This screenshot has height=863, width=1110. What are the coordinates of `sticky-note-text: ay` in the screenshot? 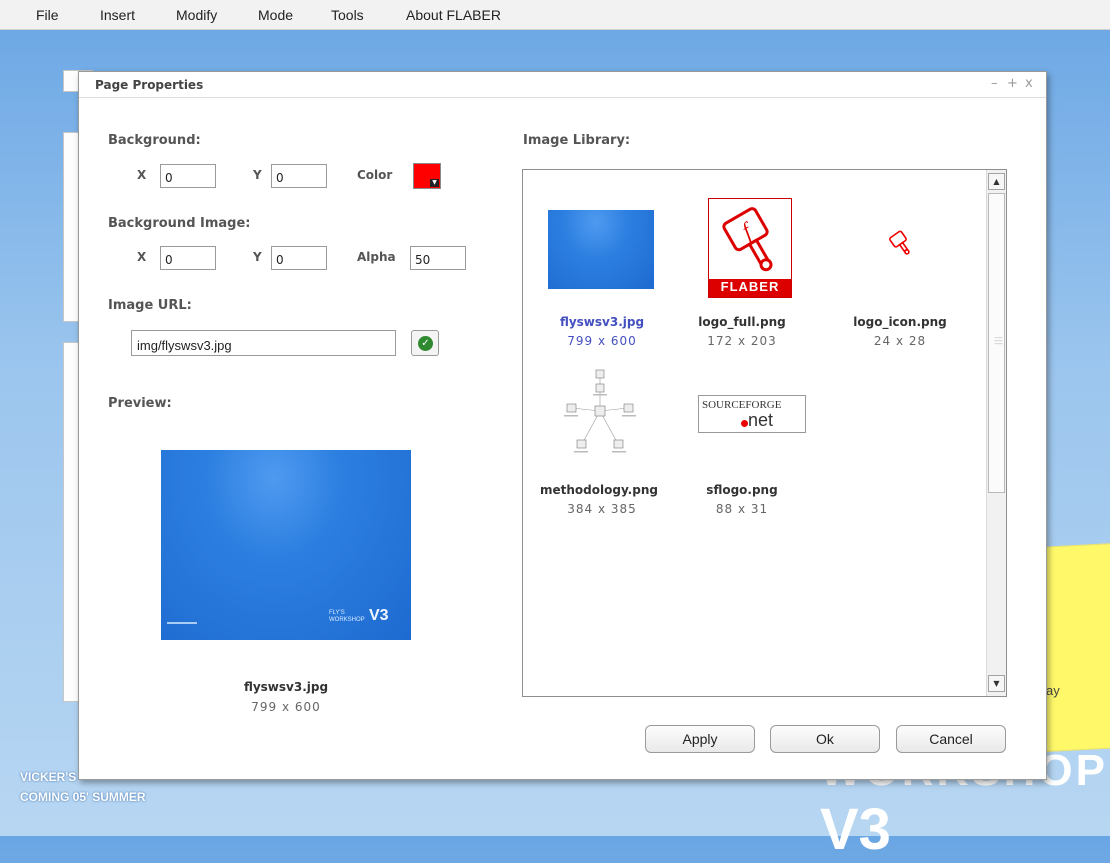 It's located at (1053, 690).